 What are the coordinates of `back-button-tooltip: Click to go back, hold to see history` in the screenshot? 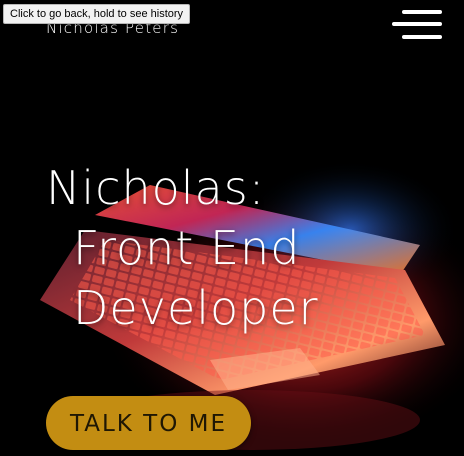 It's located at (97, 14).